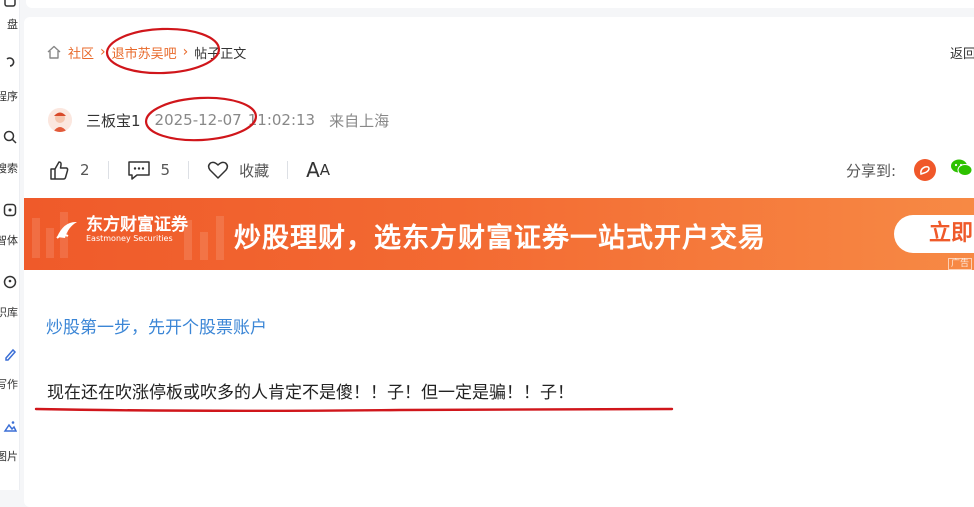  I want to click on knowledge-base-icon, so click(10, 282).